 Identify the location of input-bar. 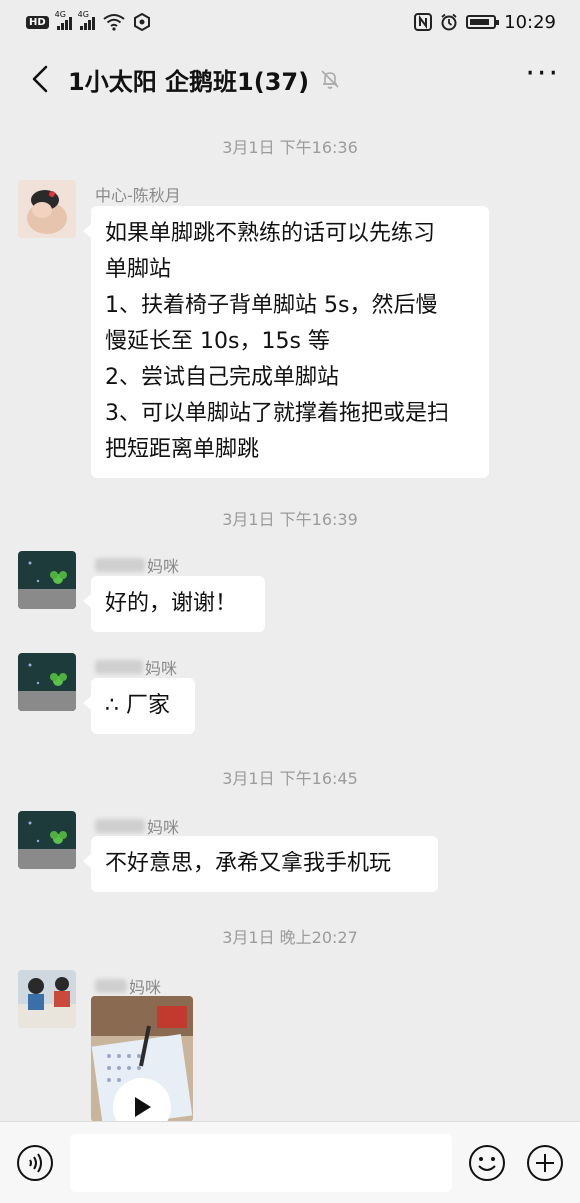
(290, 1162).